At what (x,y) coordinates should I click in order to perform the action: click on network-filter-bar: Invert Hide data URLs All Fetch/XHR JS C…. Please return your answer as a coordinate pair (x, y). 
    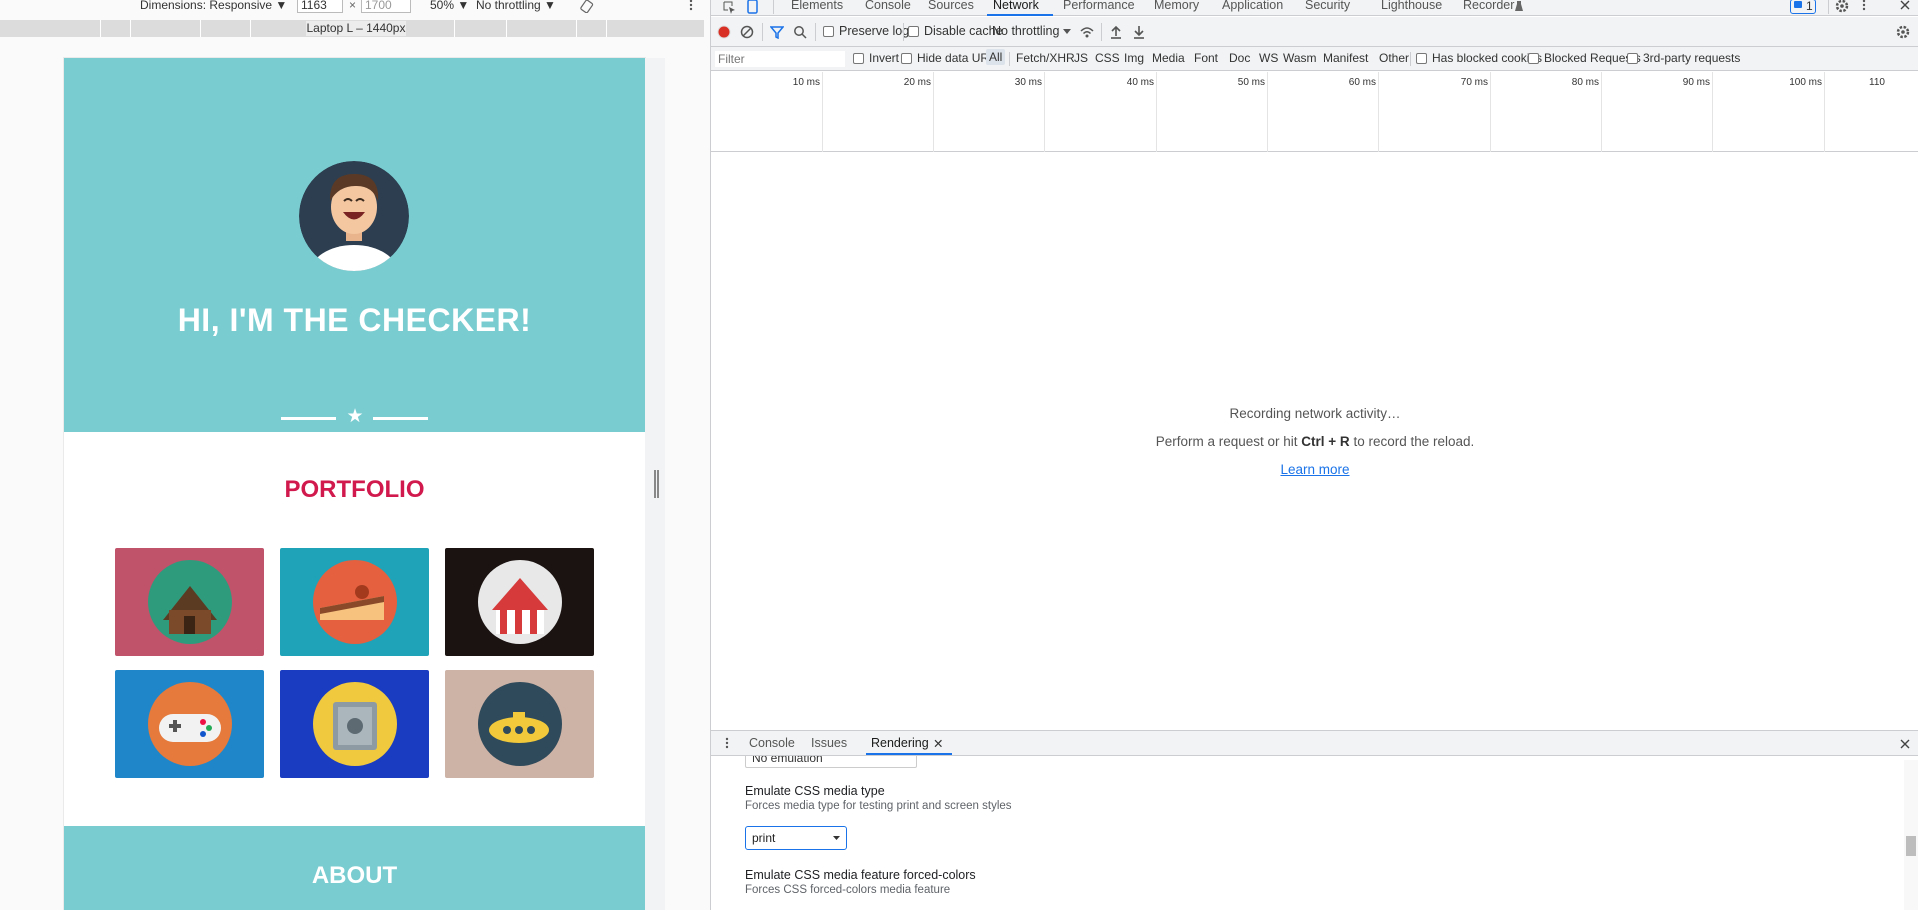
    Looking at the image, I should click on (1314, 59).